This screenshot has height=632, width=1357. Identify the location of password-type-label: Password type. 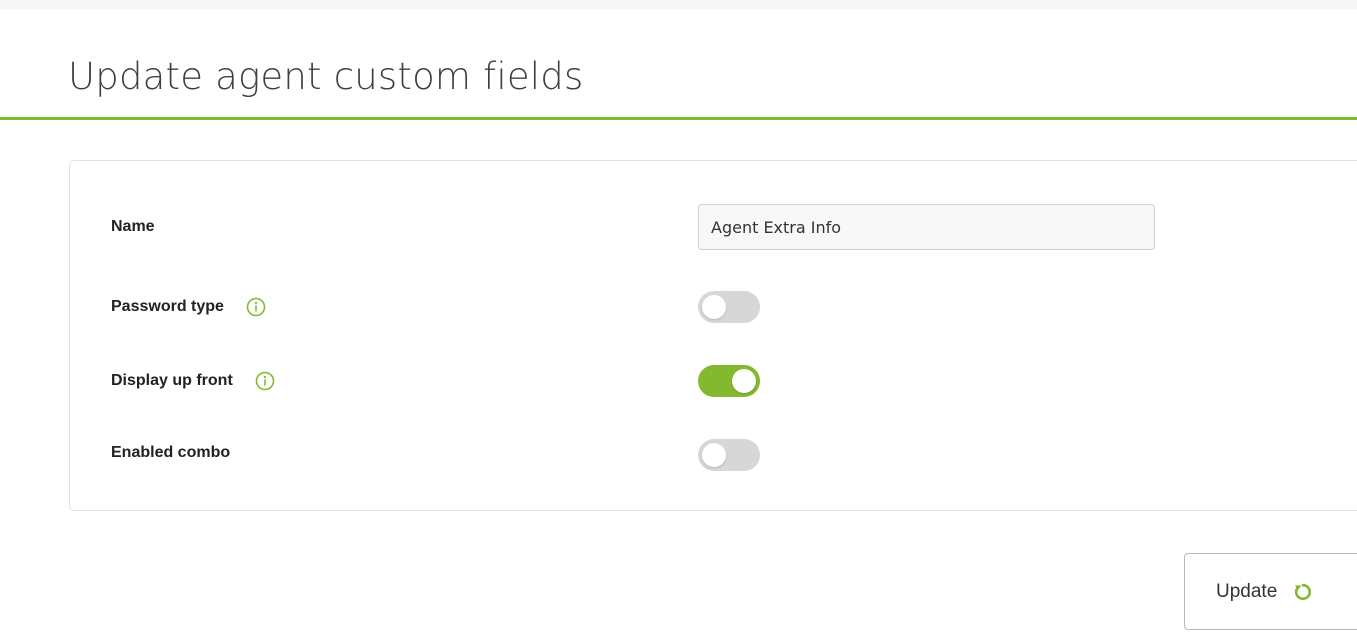
(188, 307).